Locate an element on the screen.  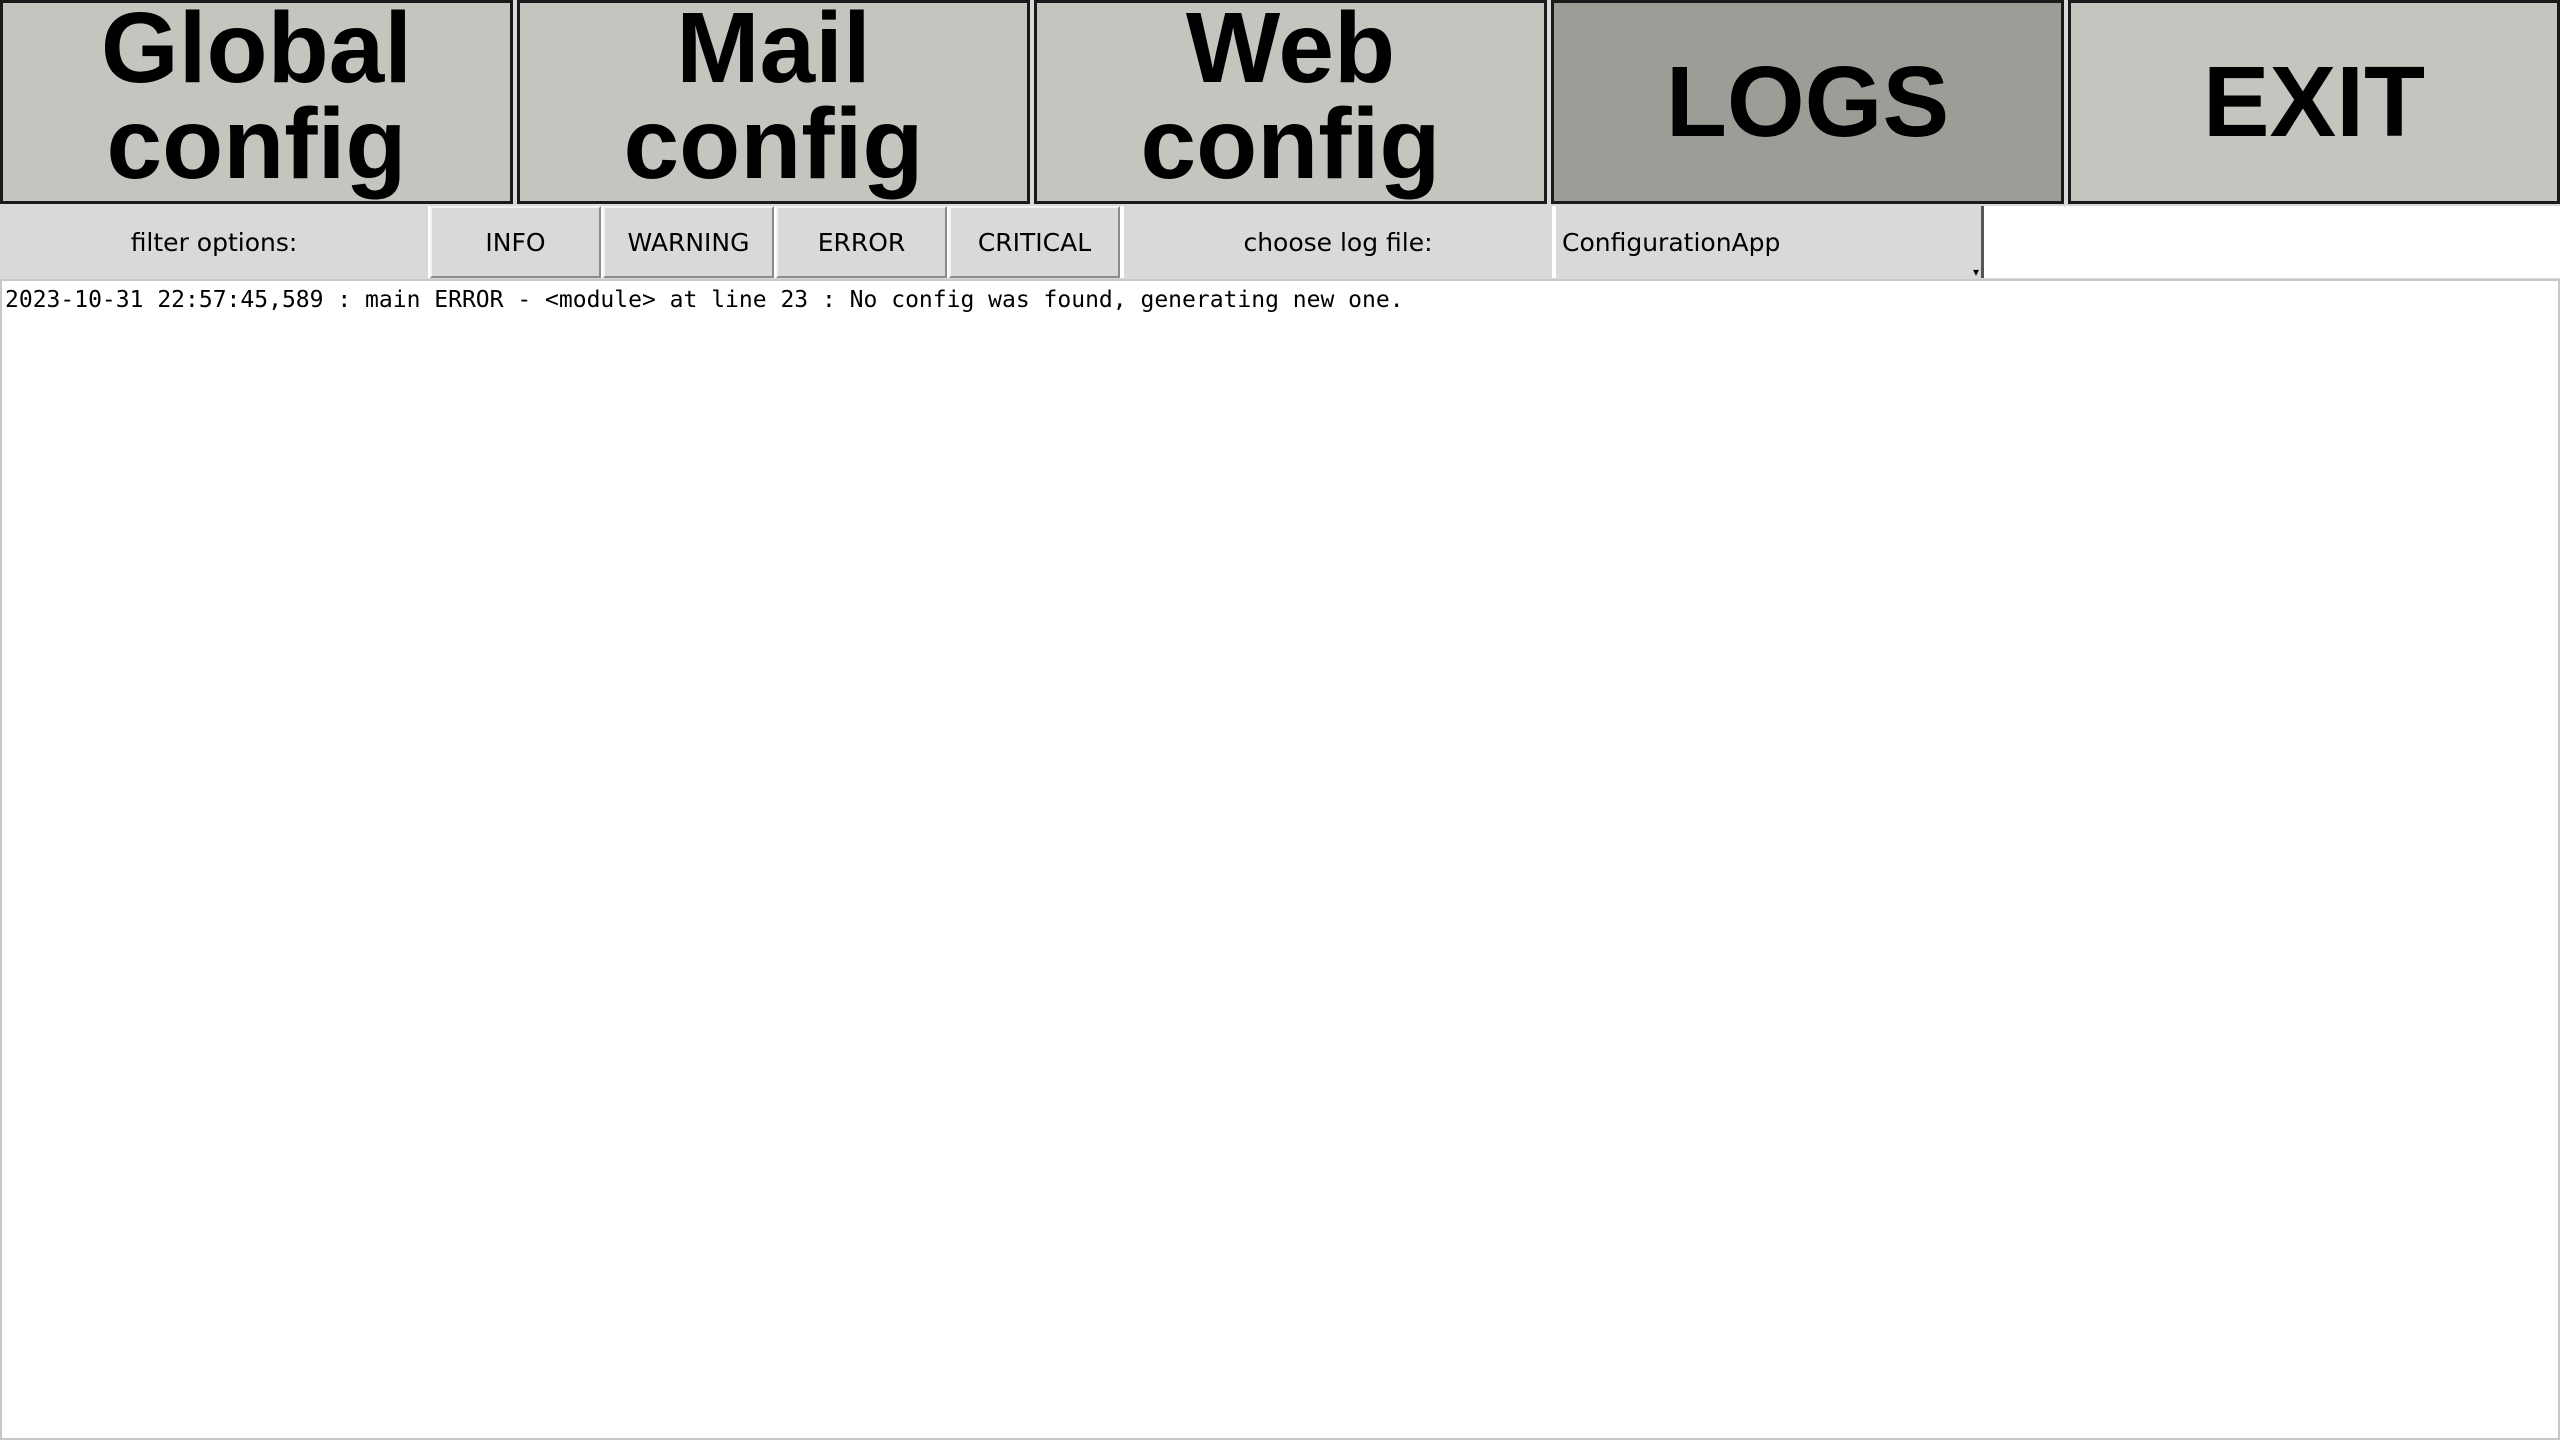
mail-config-label: Mail config is located at coordinates (773, 100).